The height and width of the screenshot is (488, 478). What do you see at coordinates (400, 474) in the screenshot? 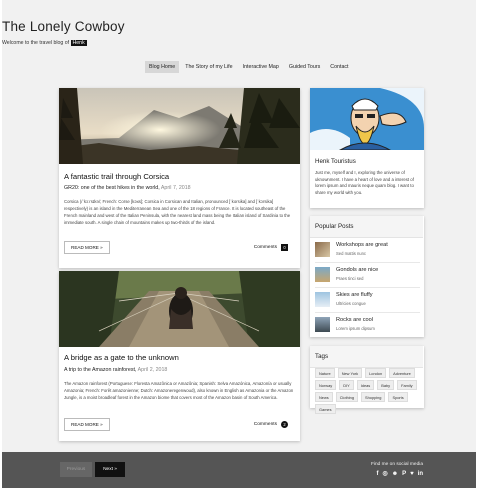
I see `social-icons: f ◎ ☻ P ♥ in` at bounding box center [400, 474].